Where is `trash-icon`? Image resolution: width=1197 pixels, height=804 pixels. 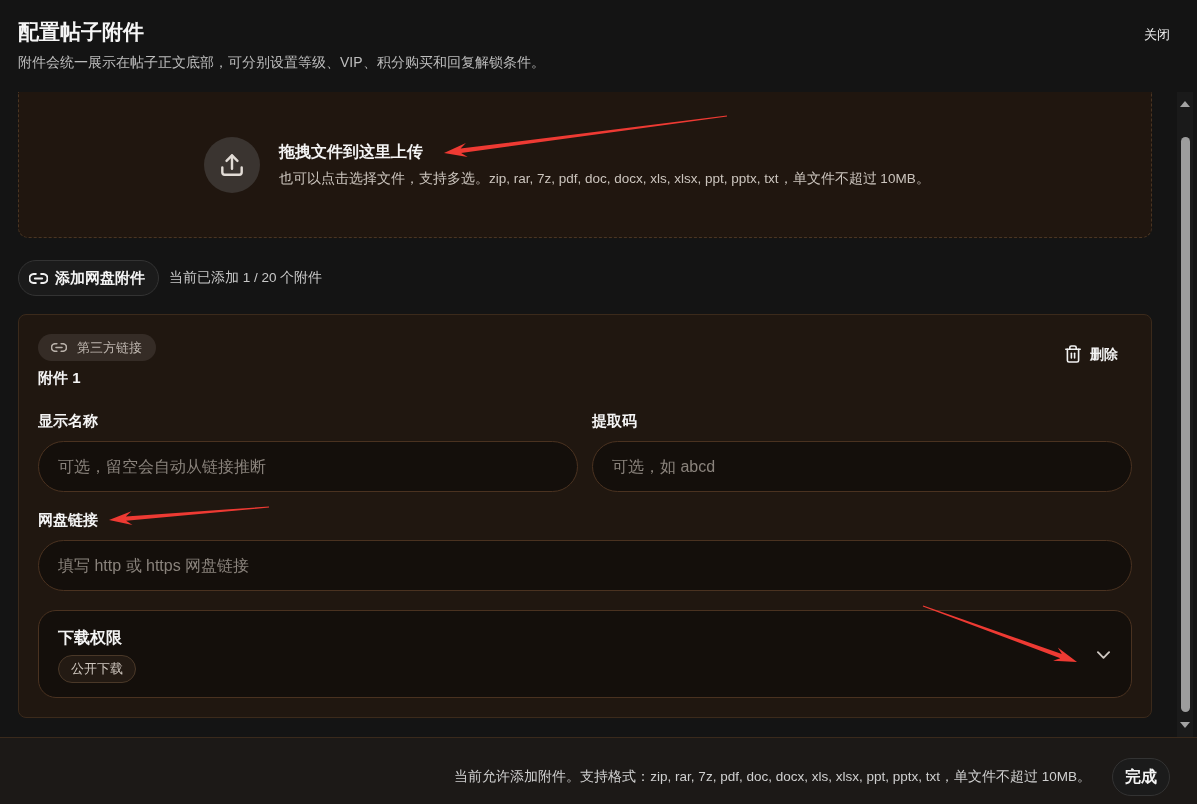
trash-icon is located at coordinates (1073, 354).